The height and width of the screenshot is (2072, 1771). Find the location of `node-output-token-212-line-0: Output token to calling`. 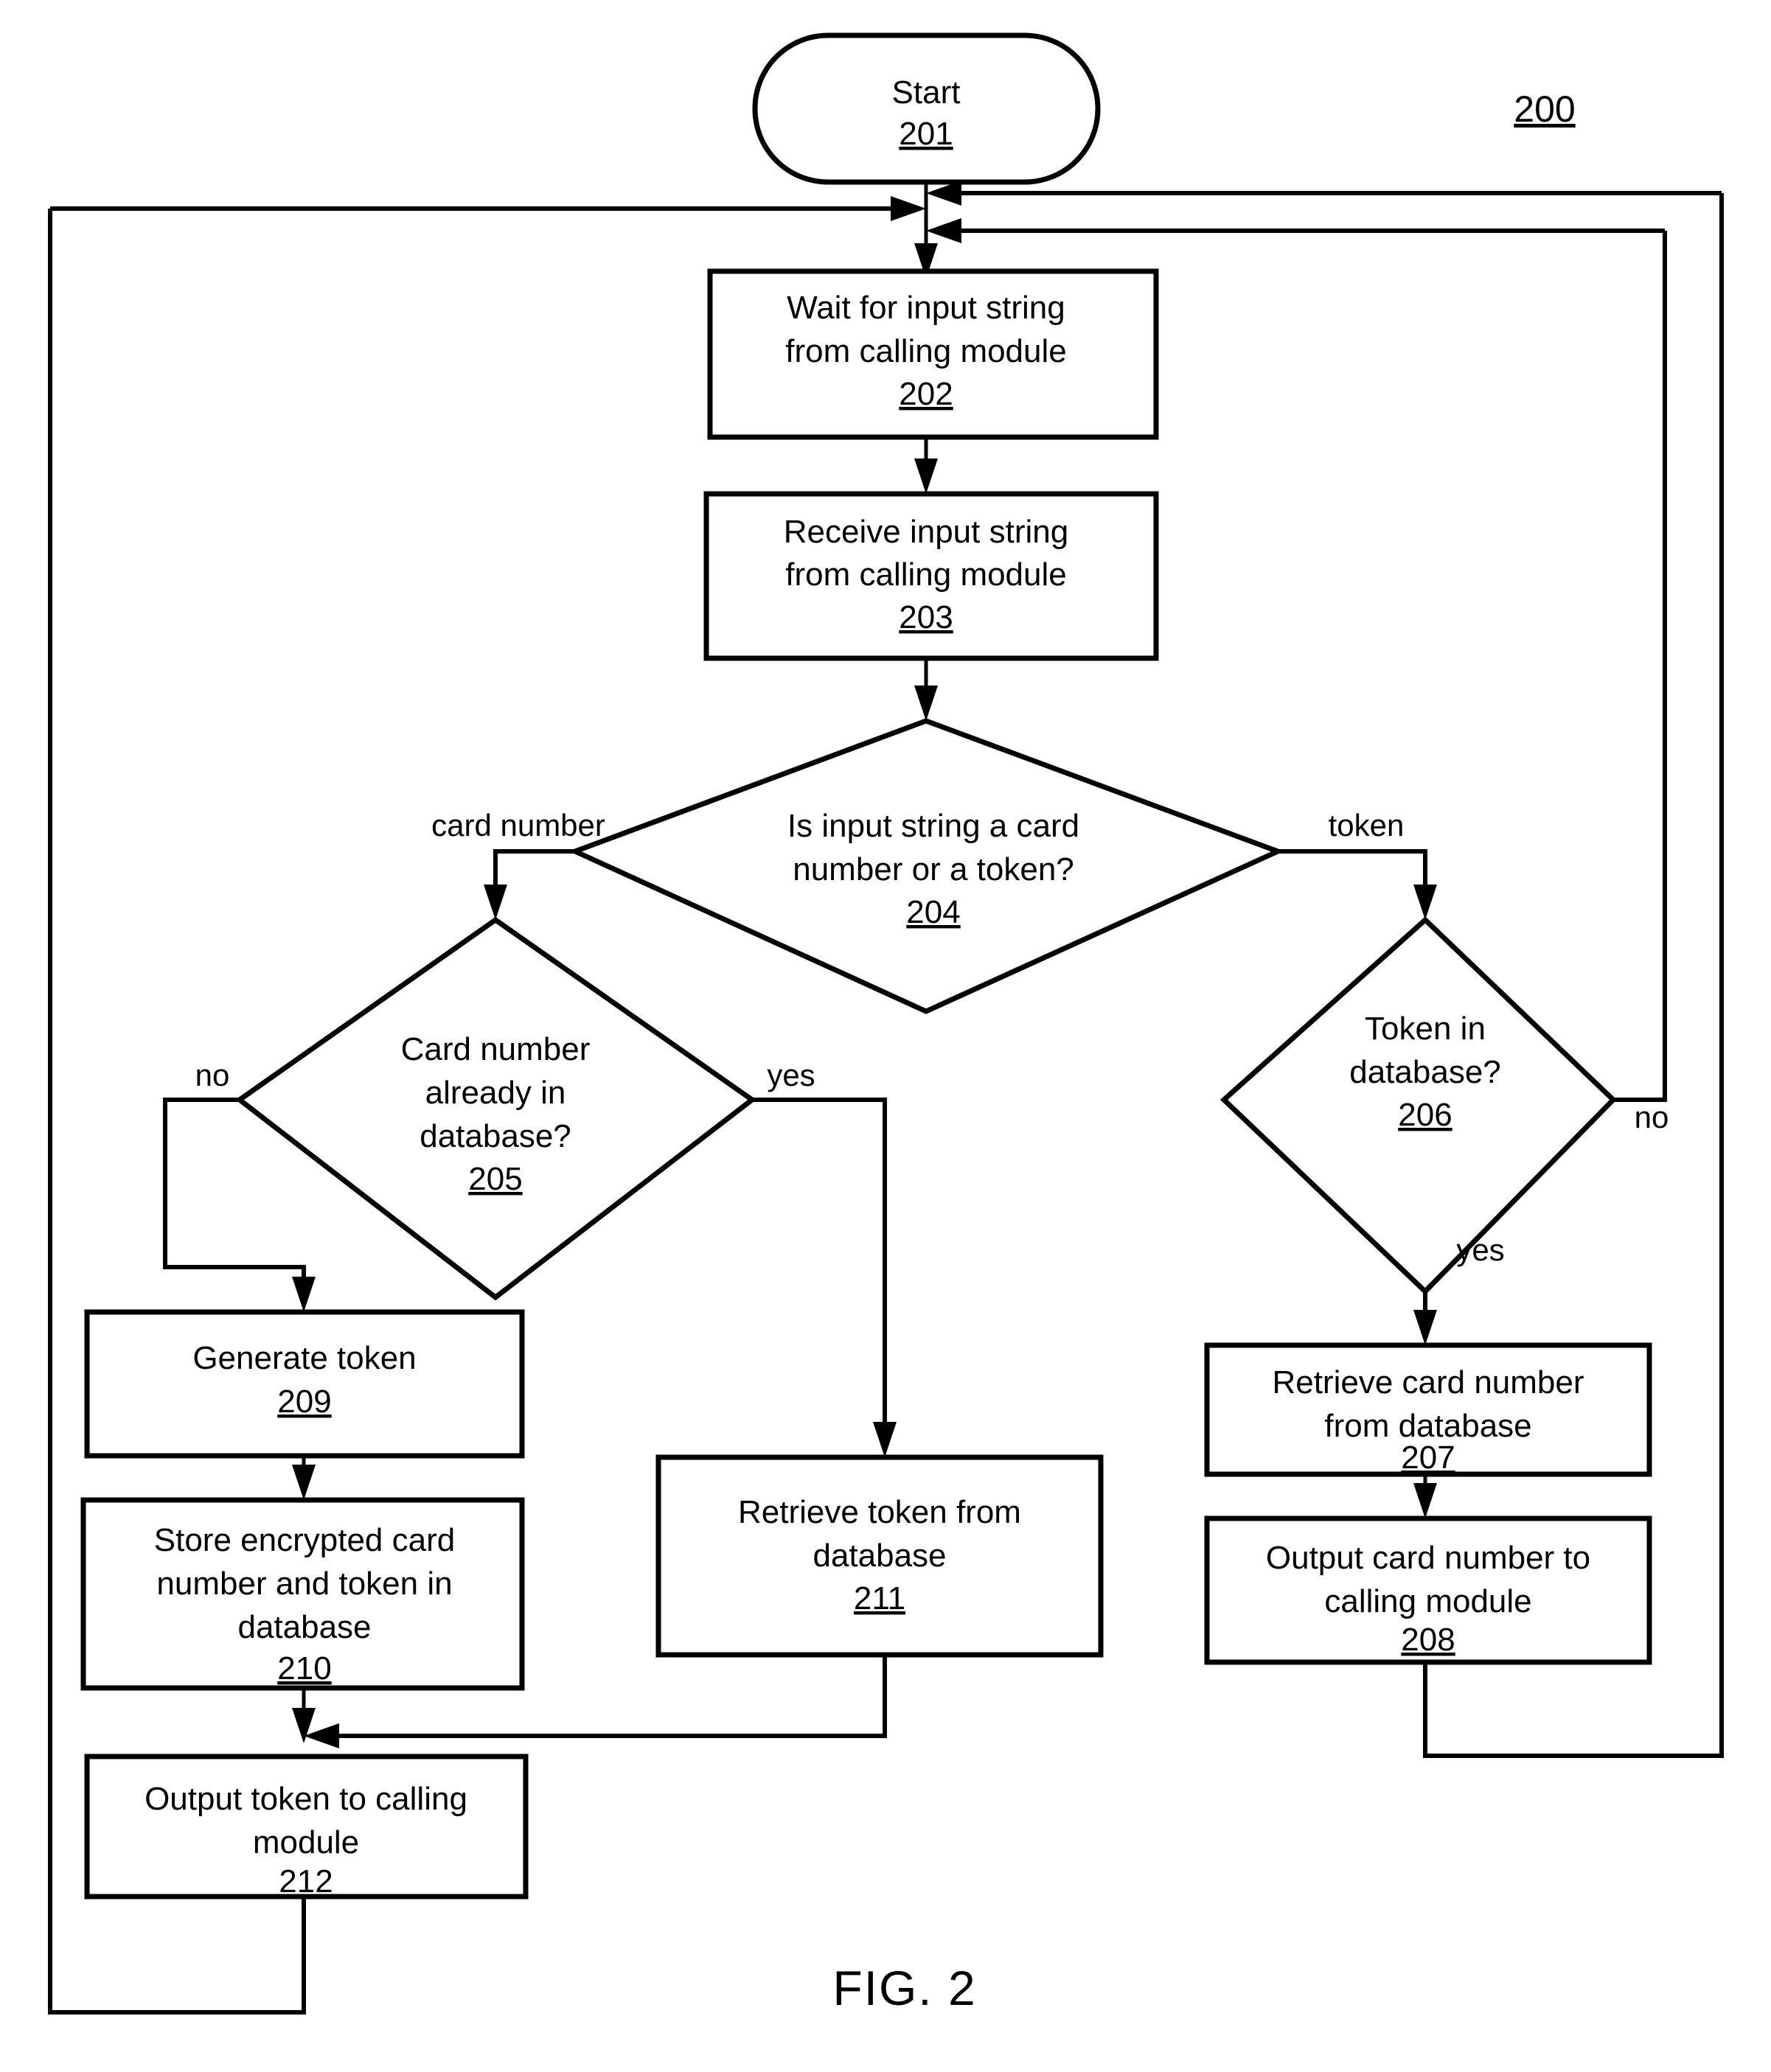

node-output-token-212-line-0: Output token to calling is located at coordinates (306, 1799).